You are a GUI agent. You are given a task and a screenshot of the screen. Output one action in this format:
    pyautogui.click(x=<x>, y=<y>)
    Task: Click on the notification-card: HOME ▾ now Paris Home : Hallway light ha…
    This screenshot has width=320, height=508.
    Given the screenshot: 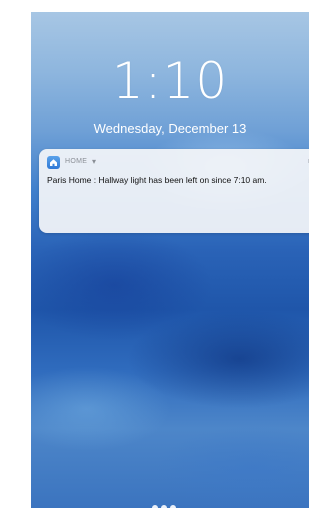 What is the action you would take?
    pyautogui.click(x=174, y=191)
    